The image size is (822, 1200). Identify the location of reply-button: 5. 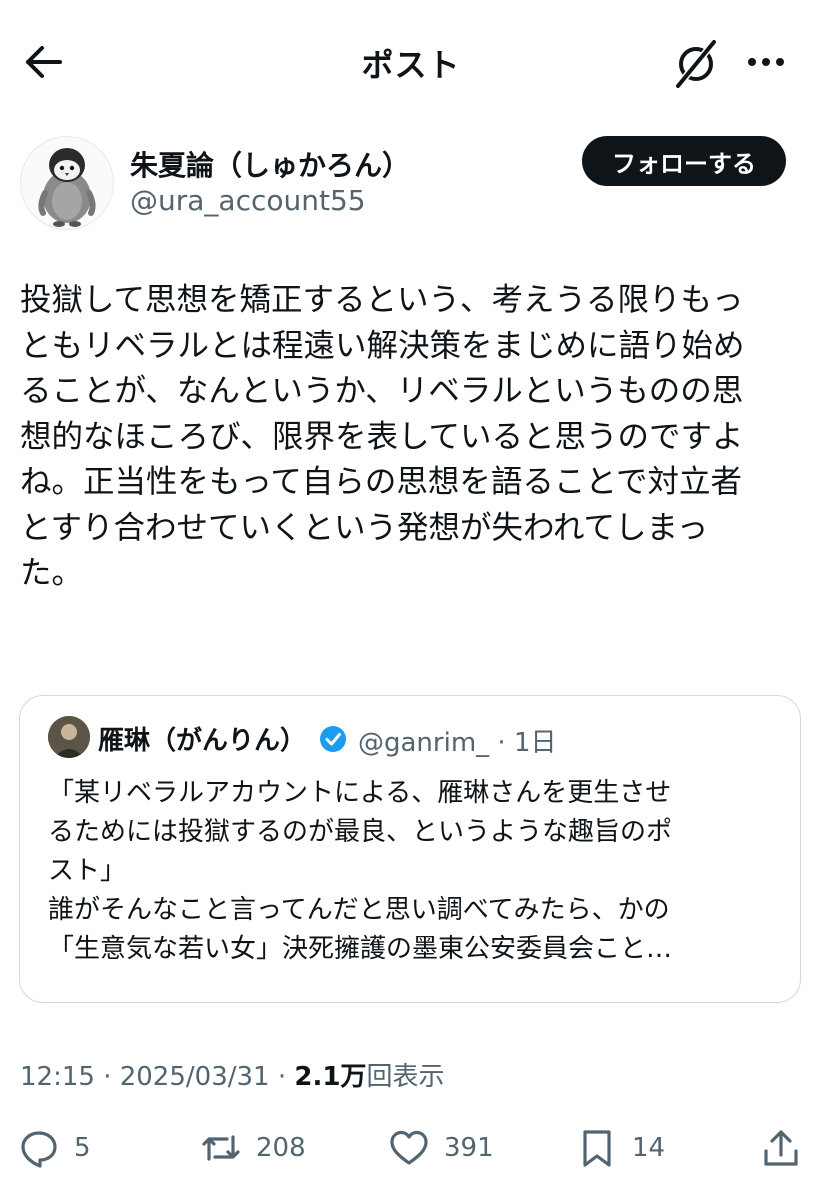
(54, 1148).